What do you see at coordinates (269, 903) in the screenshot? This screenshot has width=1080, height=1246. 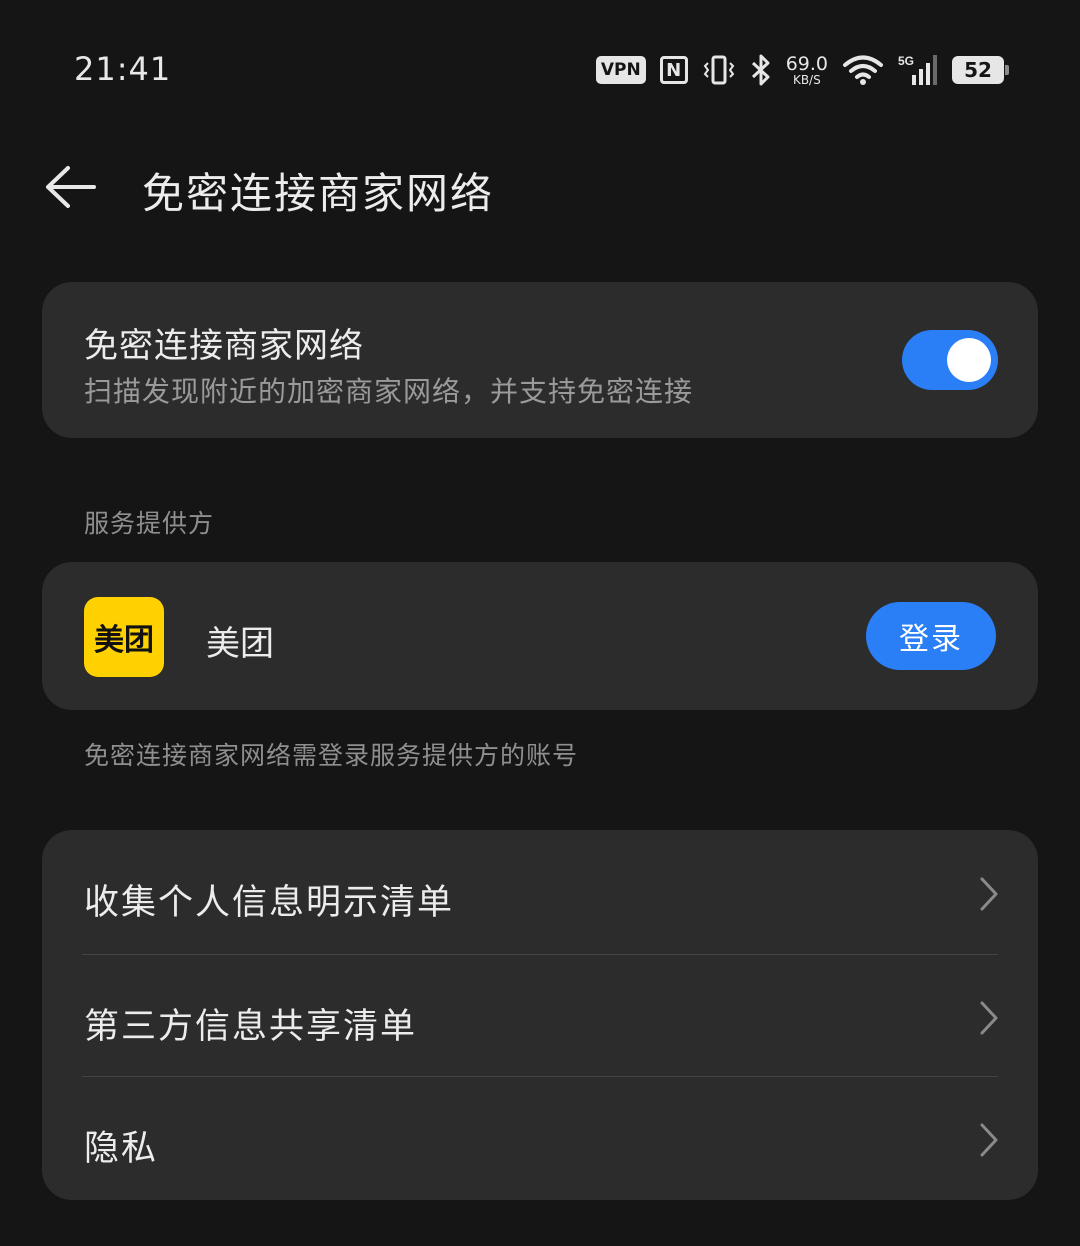 I see `list-item-label: 收集个人信息明示清单` at bounding box center [269, 903].